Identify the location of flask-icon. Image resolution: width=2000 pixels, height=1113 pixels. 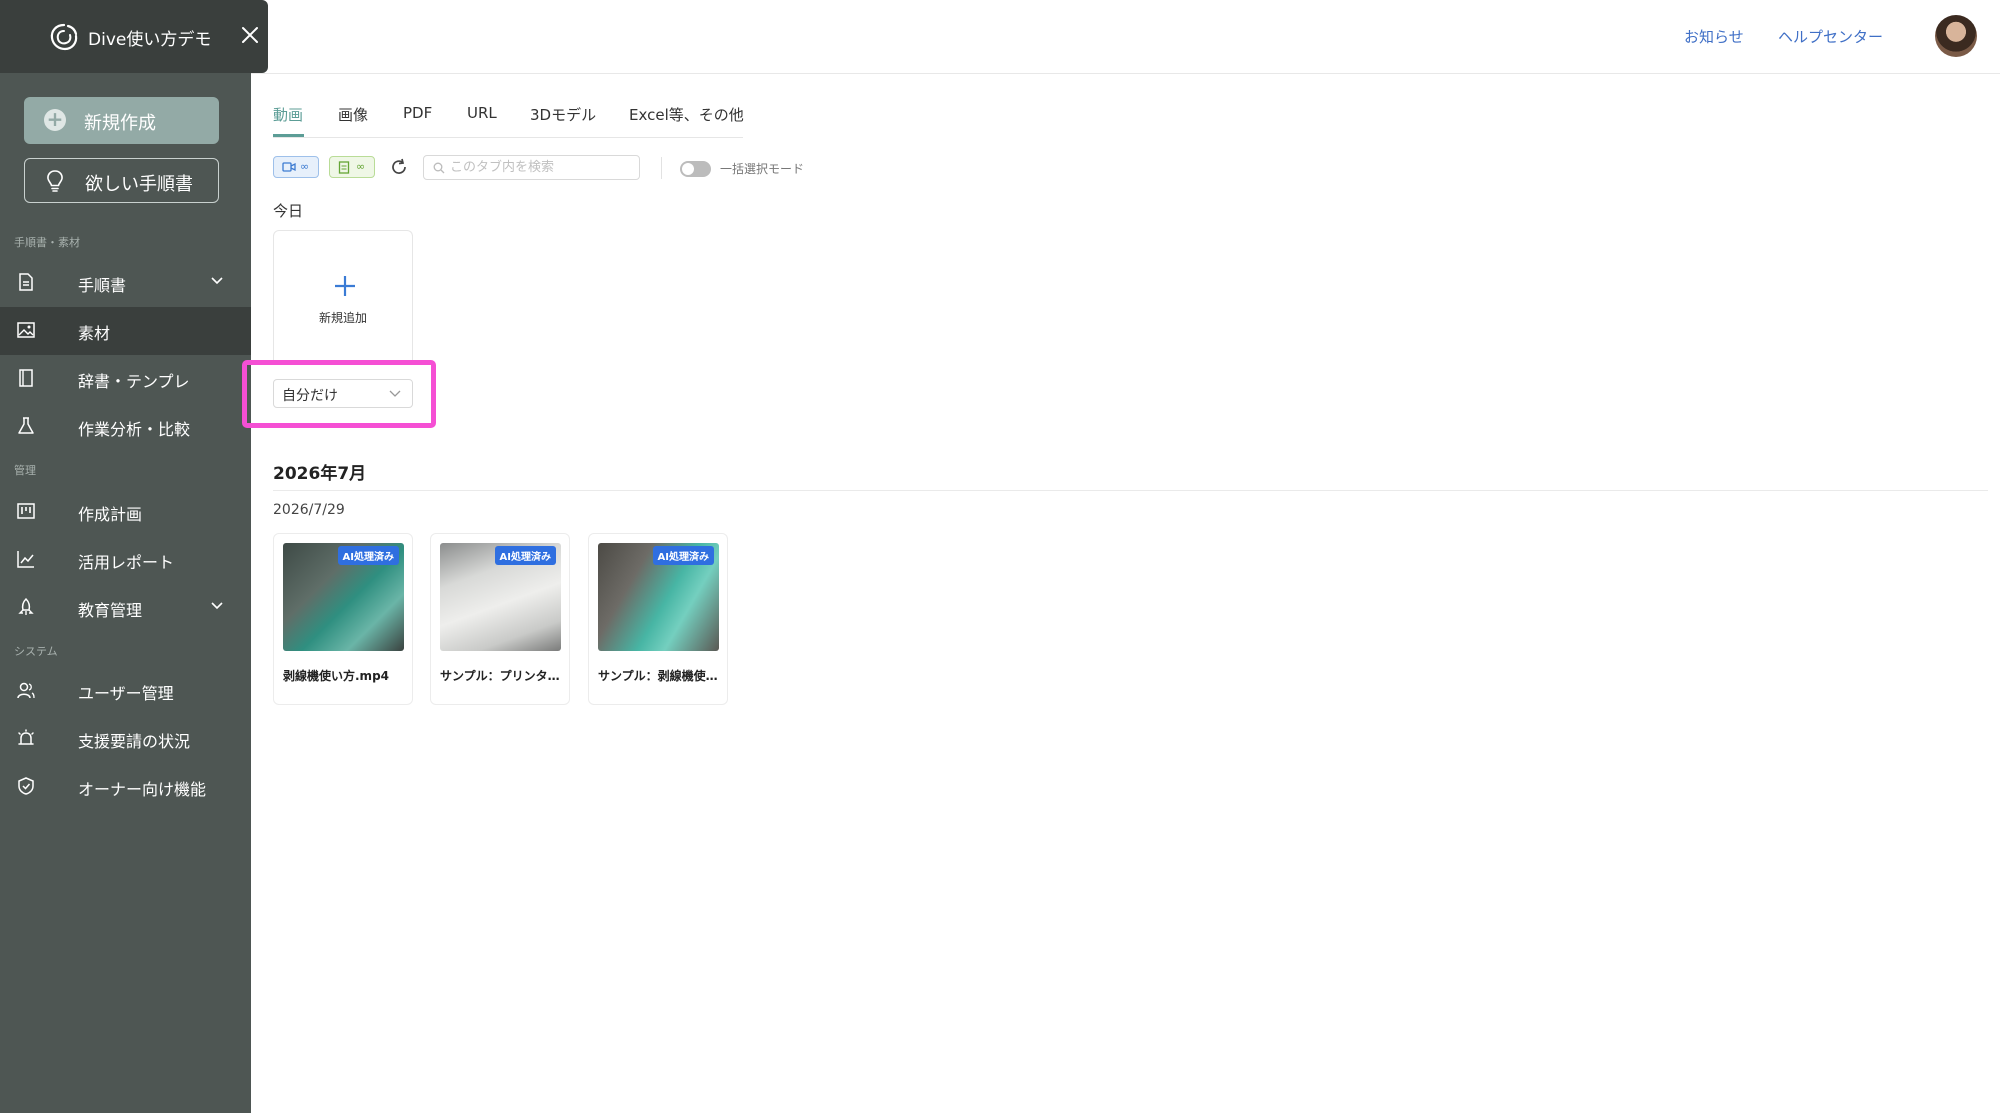
(26, 425).